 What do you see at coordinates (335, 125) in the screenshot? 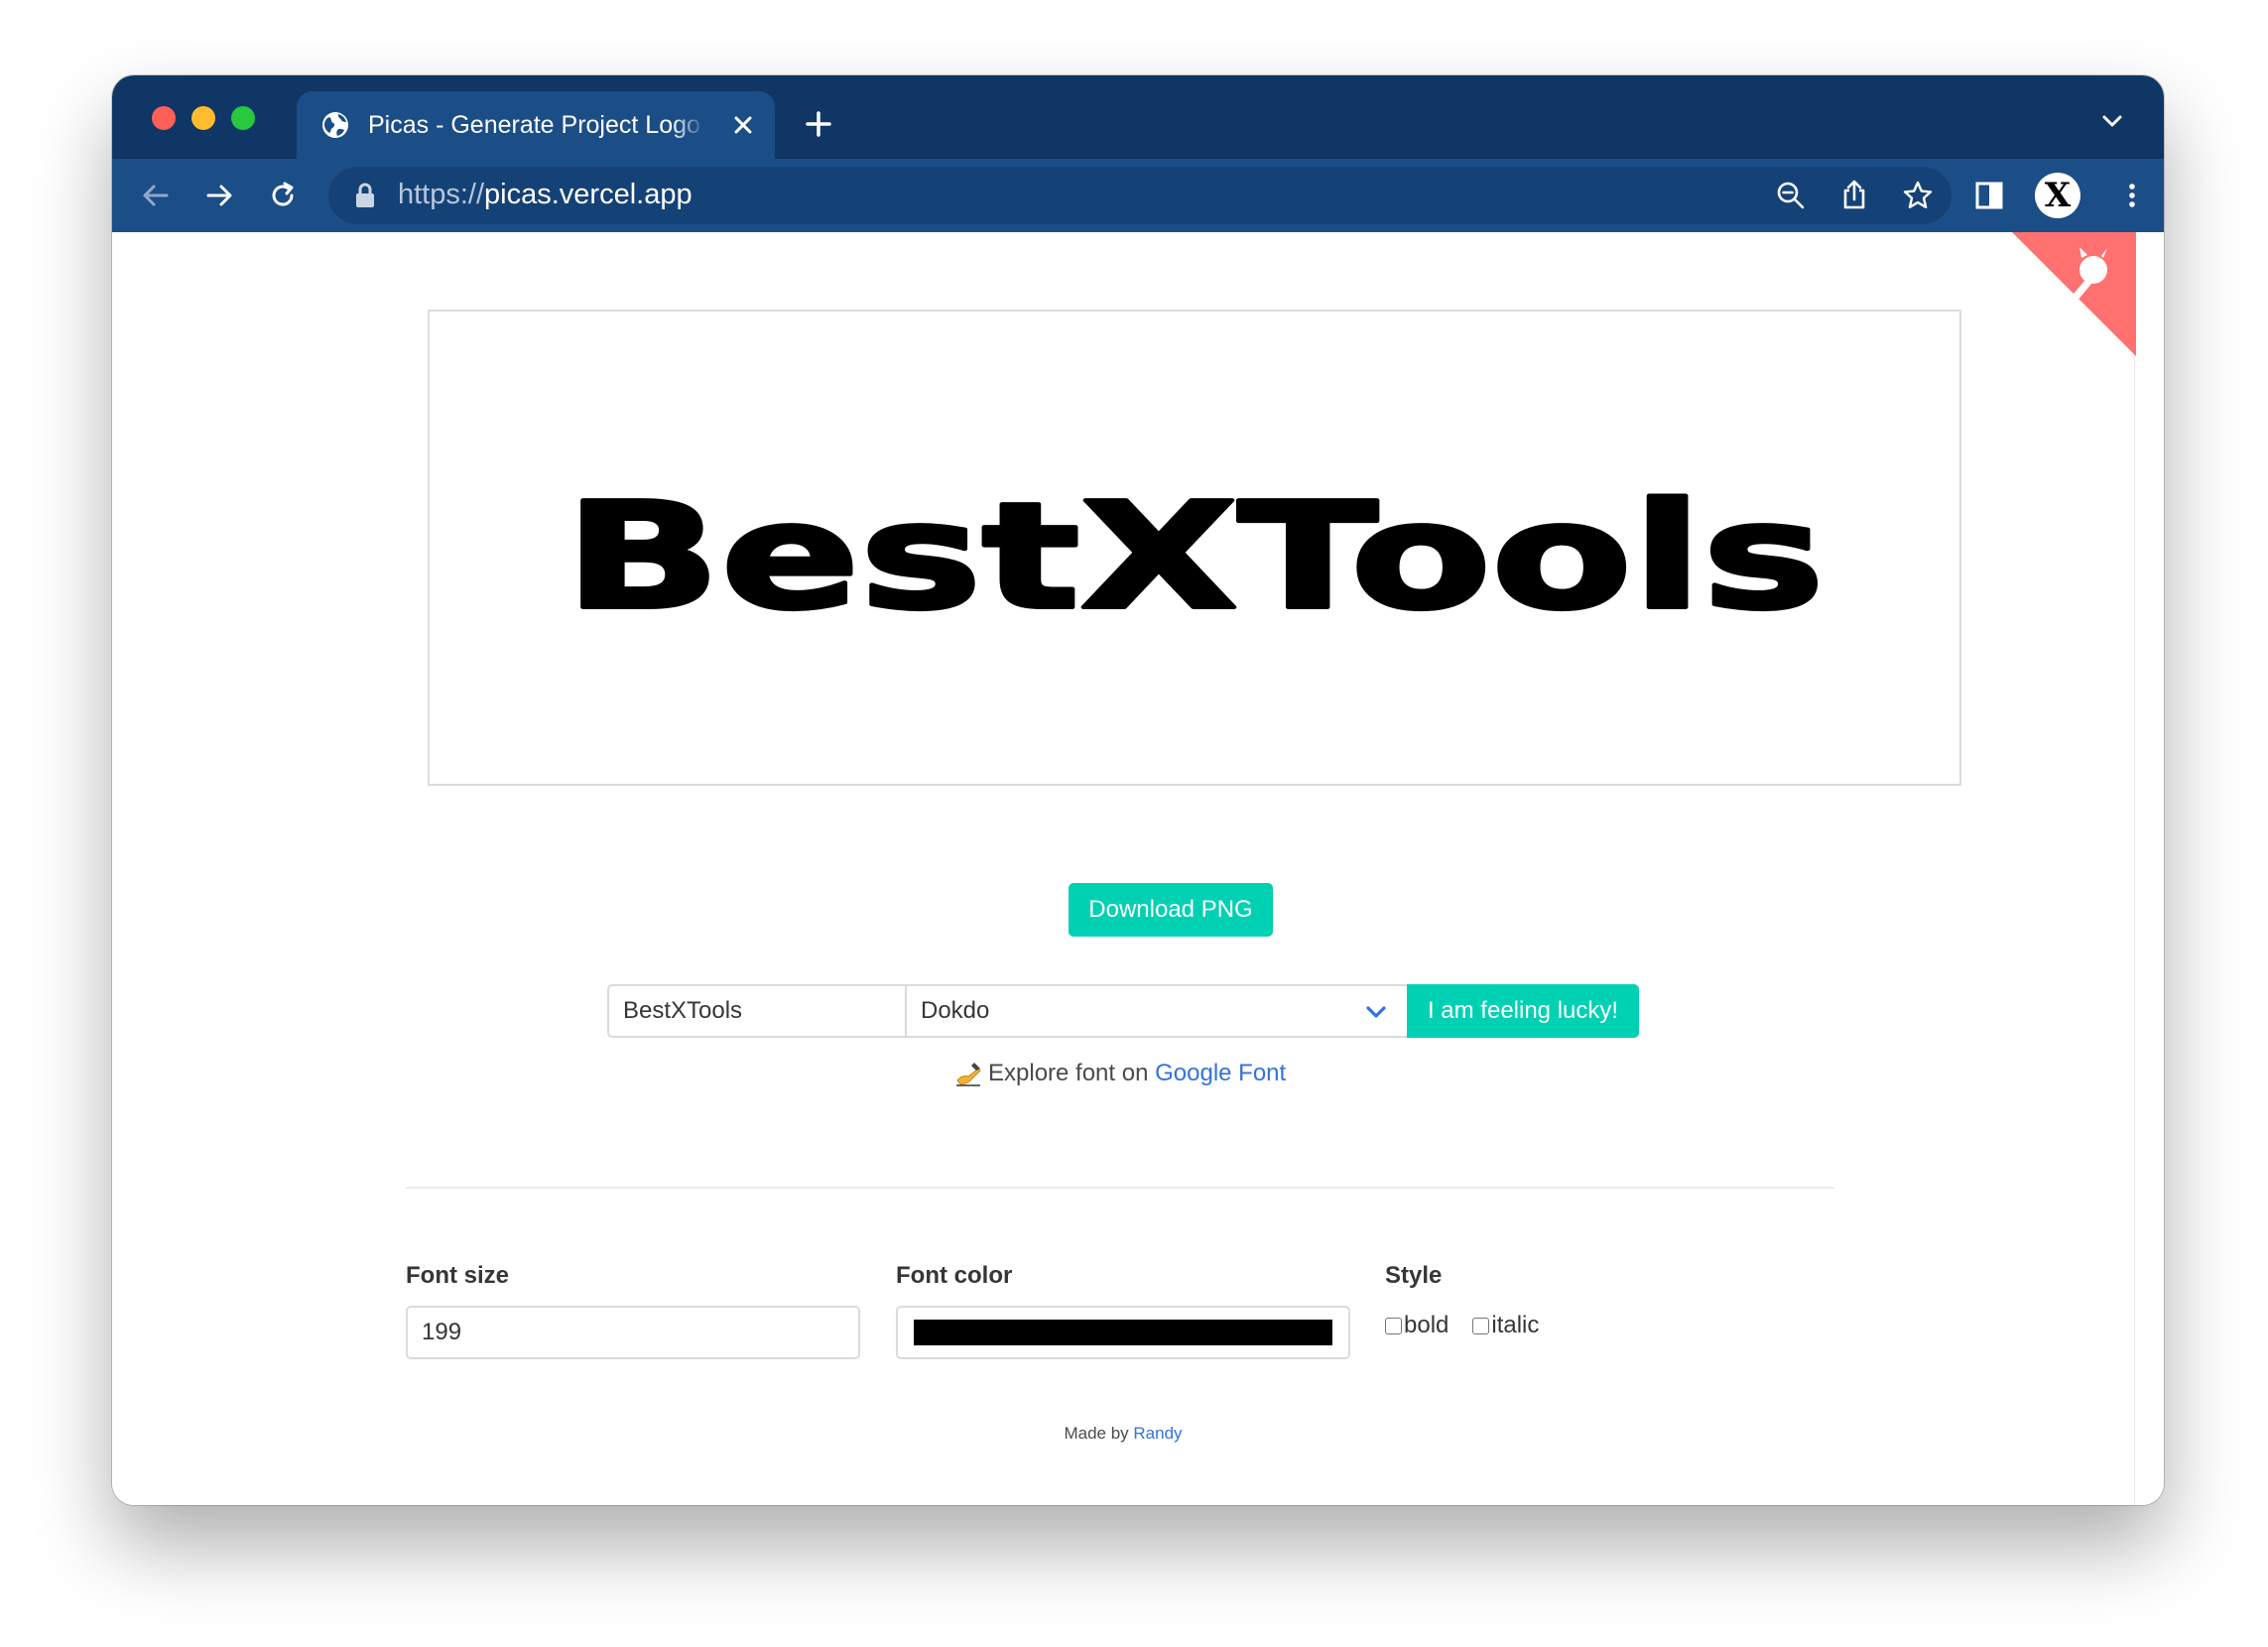
I see `globe-icon` at bounding box center [335, 125].